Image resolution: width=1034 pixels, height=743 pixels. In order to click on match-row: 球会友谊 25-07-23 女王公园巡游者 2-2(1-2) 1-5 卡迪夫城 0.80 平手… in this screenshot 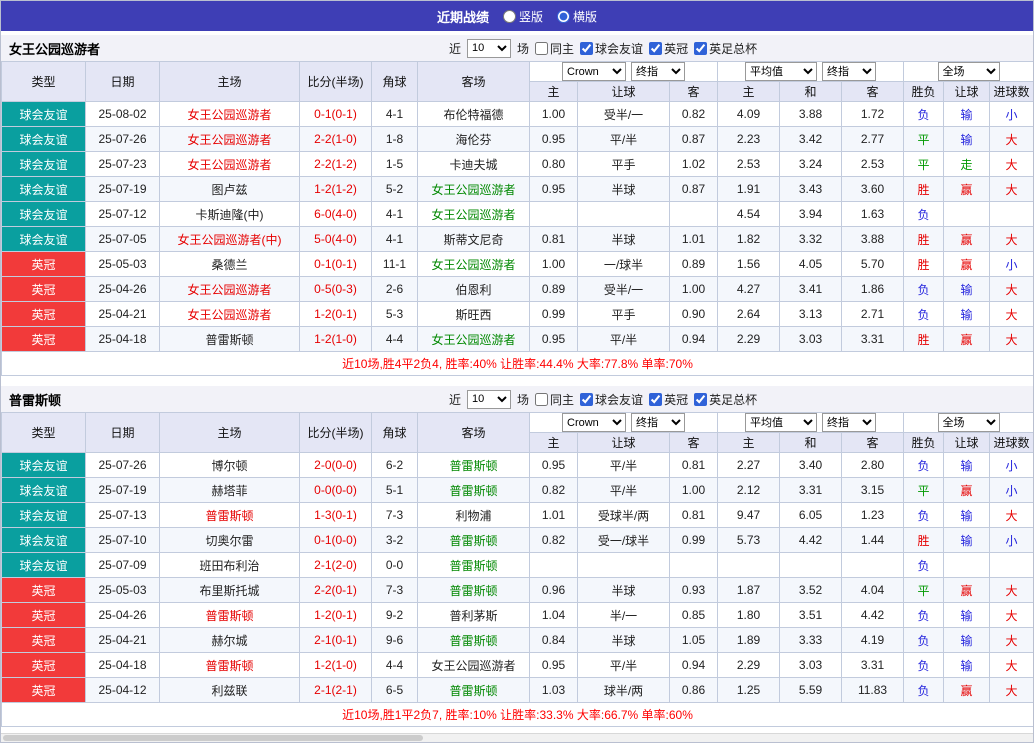, I will do `click(517, 164)`.